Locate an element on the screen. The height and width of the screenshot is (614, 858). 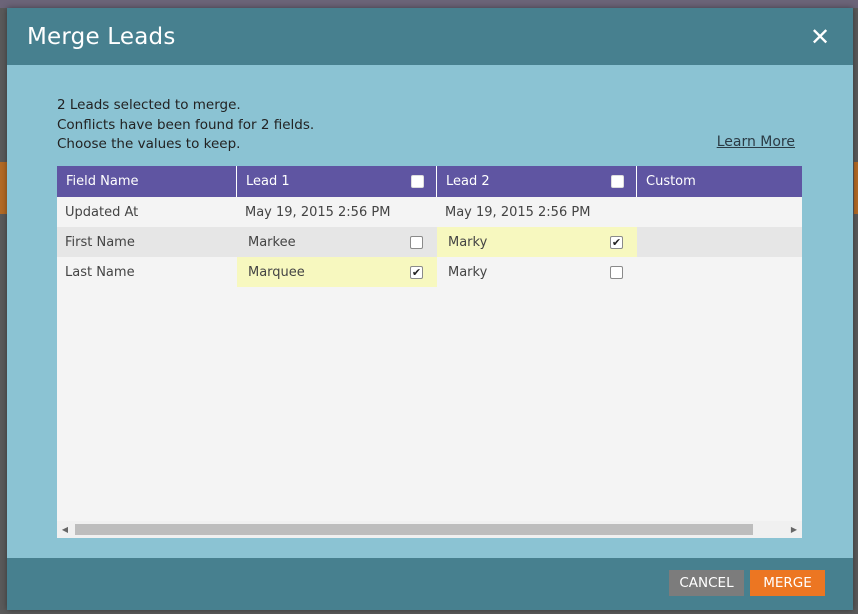
scroll-left-icon: ◀ is located at coordinates (65, 529).